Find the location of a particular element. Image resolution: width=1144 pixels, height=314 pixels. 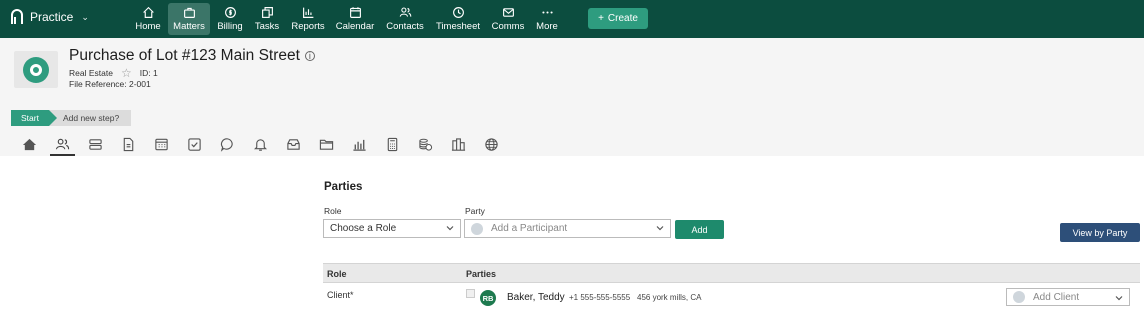

nav-timesheet-label: Timesheet is located at coordinates (458, 26).